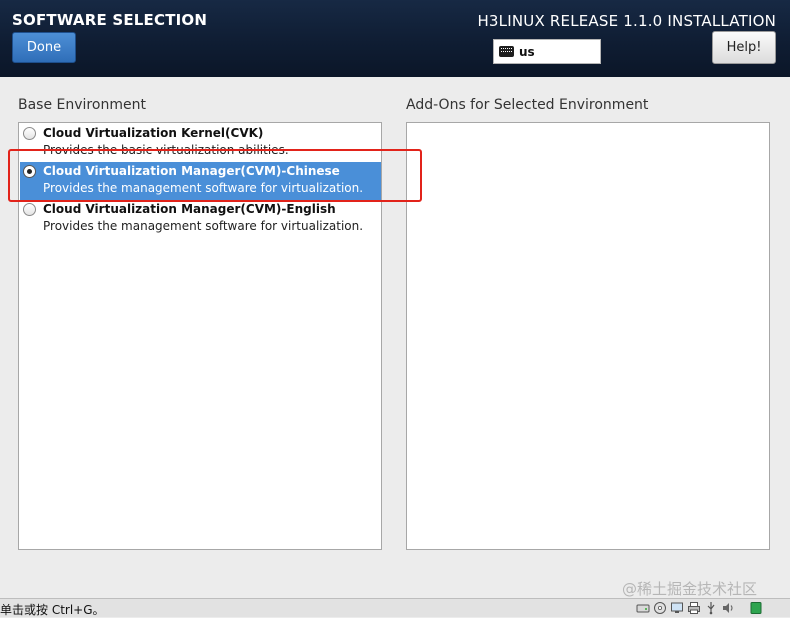 Image resolution: width=790 pixels, height=618 pixels. I want to click on keyboard-icon, so click(506, 51).